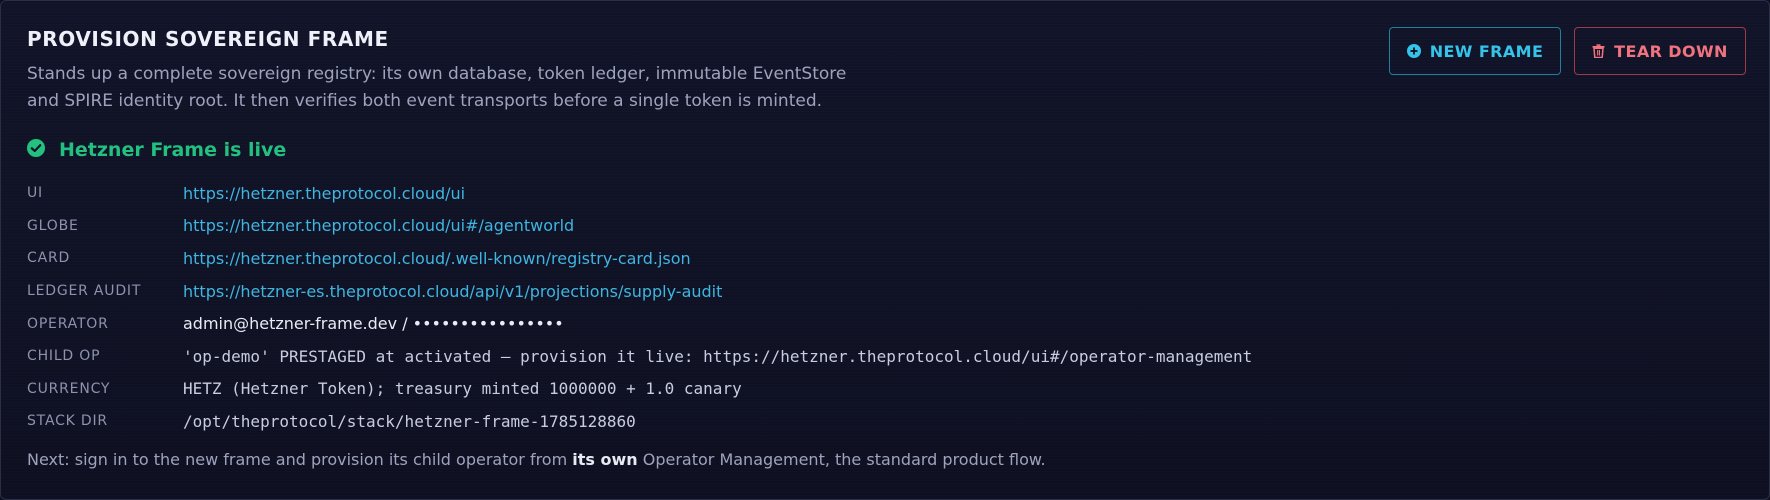 The width and height of the screenshot is (1770, 500). What do you see at coordinates (53, 225) in the screenshot?
I see `detail-key: GLOBE` at bounding box center [53, 225].